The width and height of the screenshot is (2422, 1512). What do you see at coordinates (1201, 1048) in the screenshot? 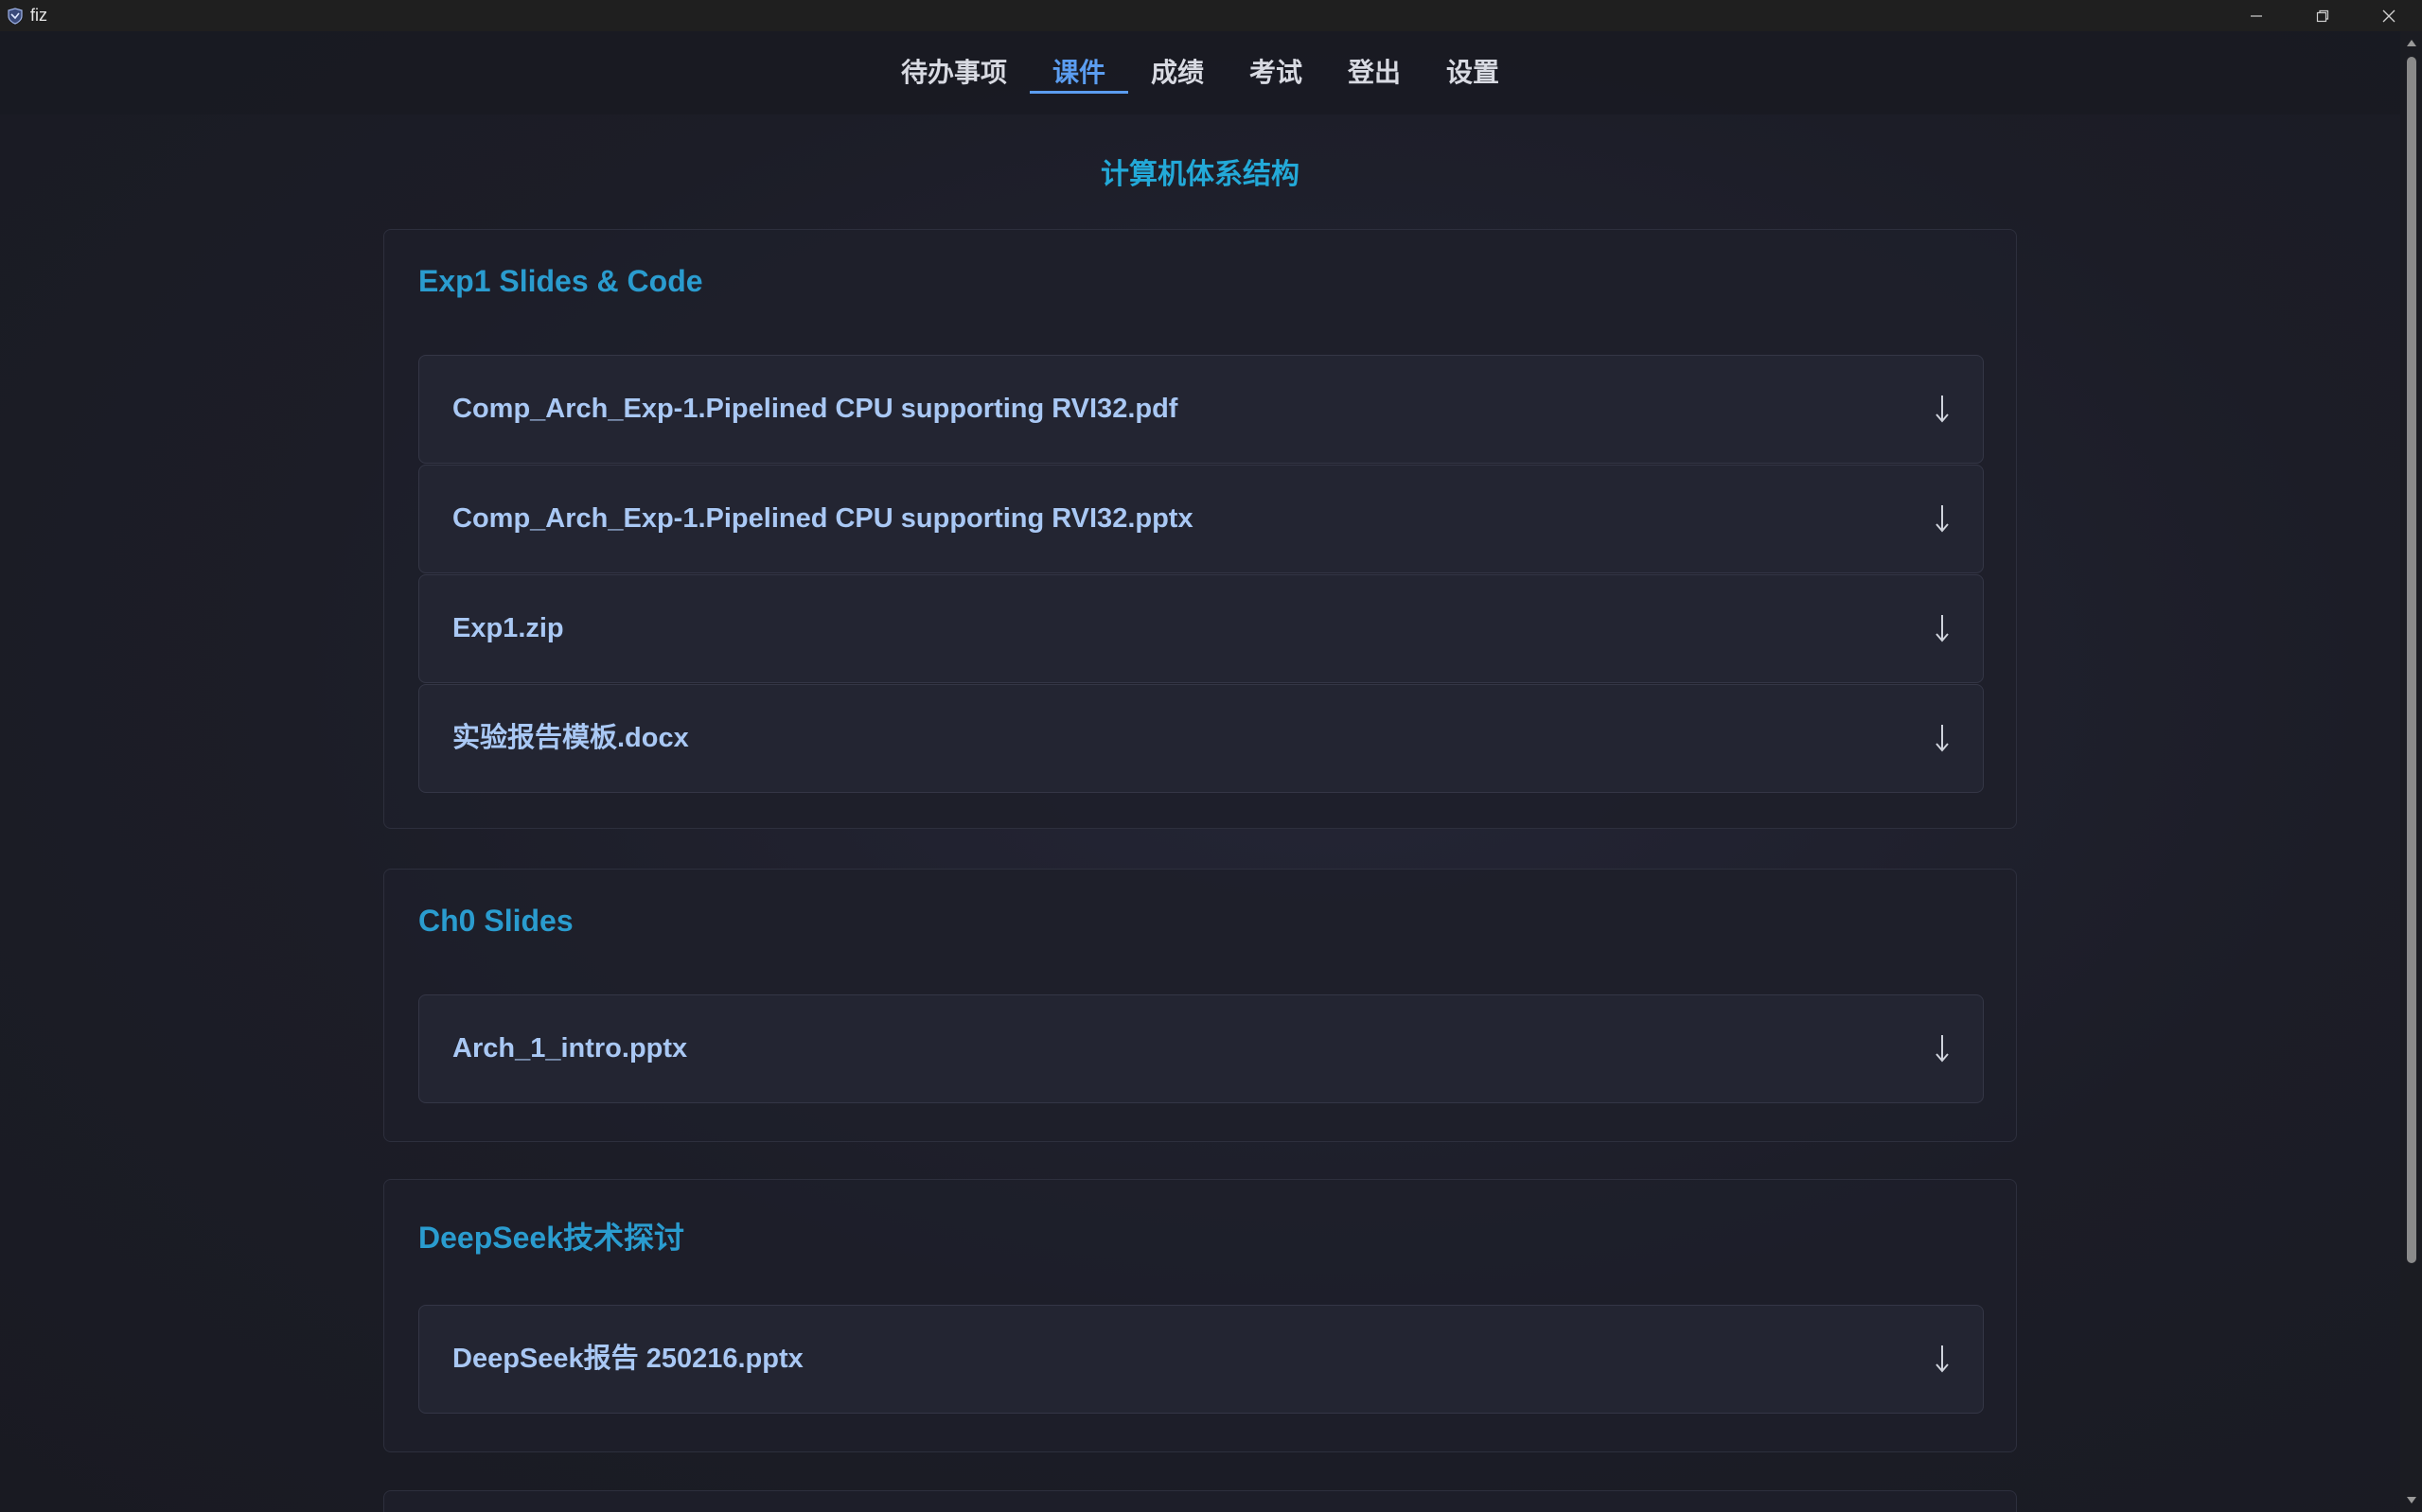
I see `file-row: Arch_1_intro.pptx` at bounding box center [1201, 1048].